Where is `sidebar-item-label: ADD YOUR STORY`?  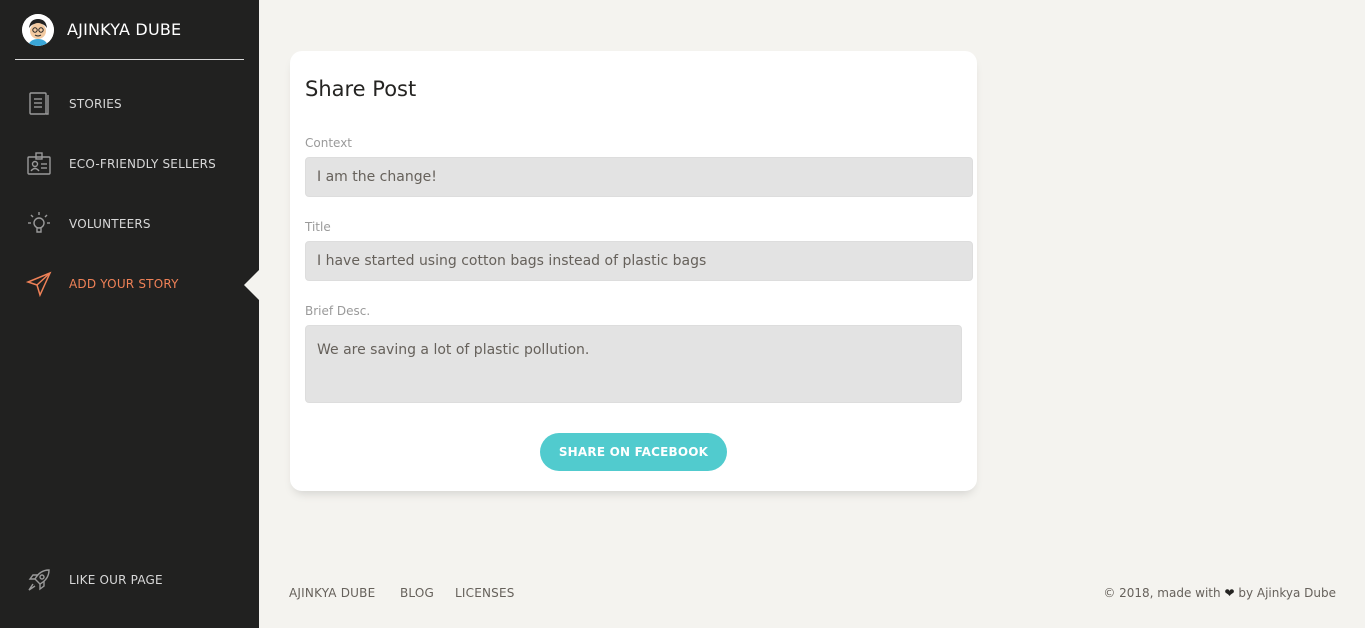
sidebar-item-label: ADD YOUR STORY is located at coordinates (124, 284).